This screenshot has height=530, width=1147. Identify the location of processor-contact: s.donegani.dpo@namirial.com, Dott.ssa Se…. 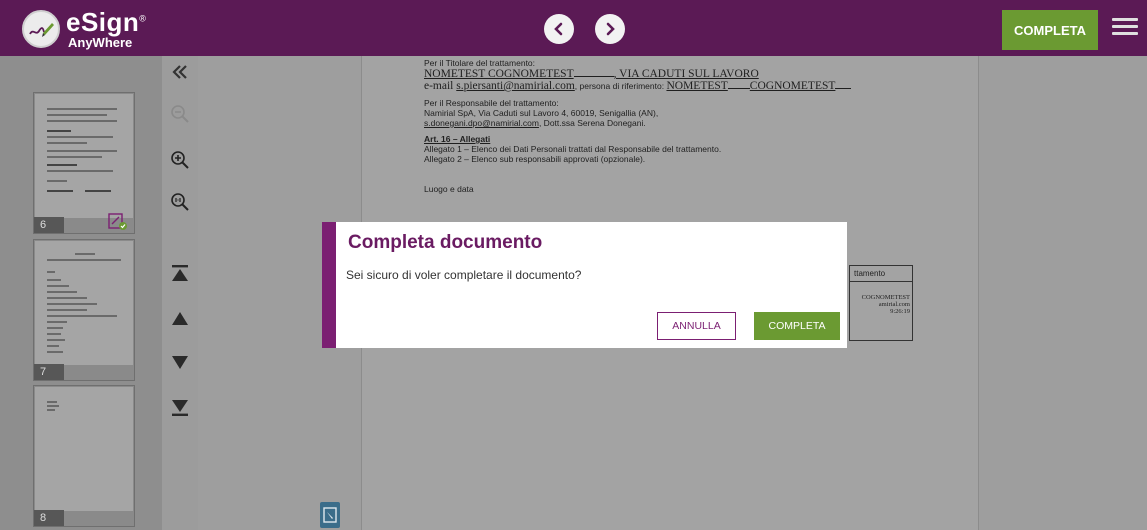
(535, 123).